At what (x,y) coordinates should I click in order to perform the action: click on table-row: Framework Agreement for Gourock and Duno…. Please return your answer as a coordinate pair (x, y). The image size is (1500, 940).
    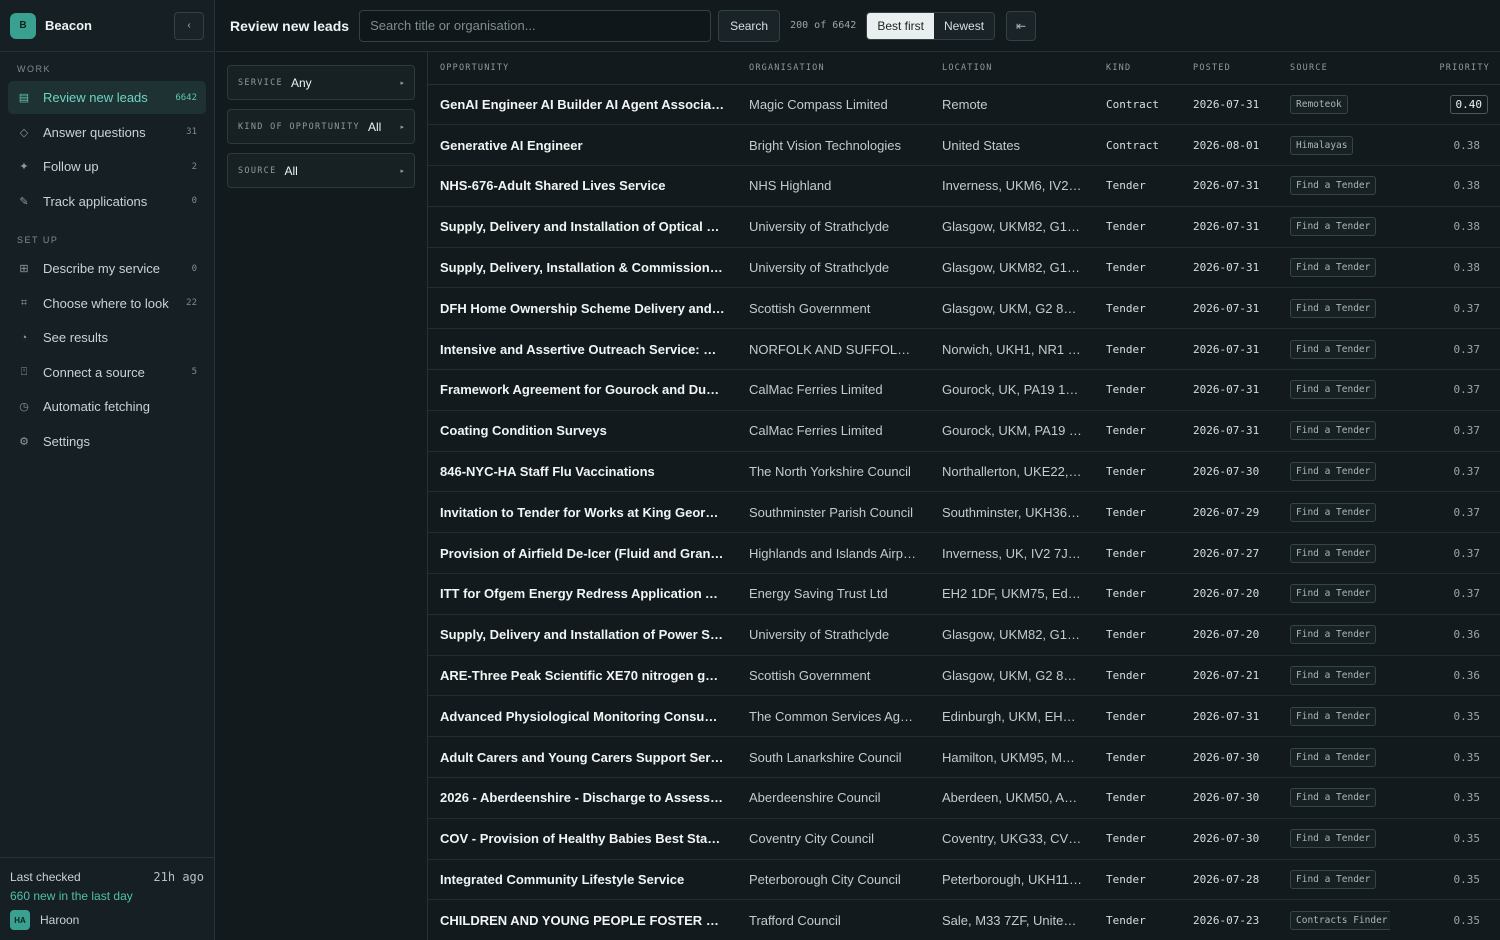
    Looking at the image, I should click on (964, 390).